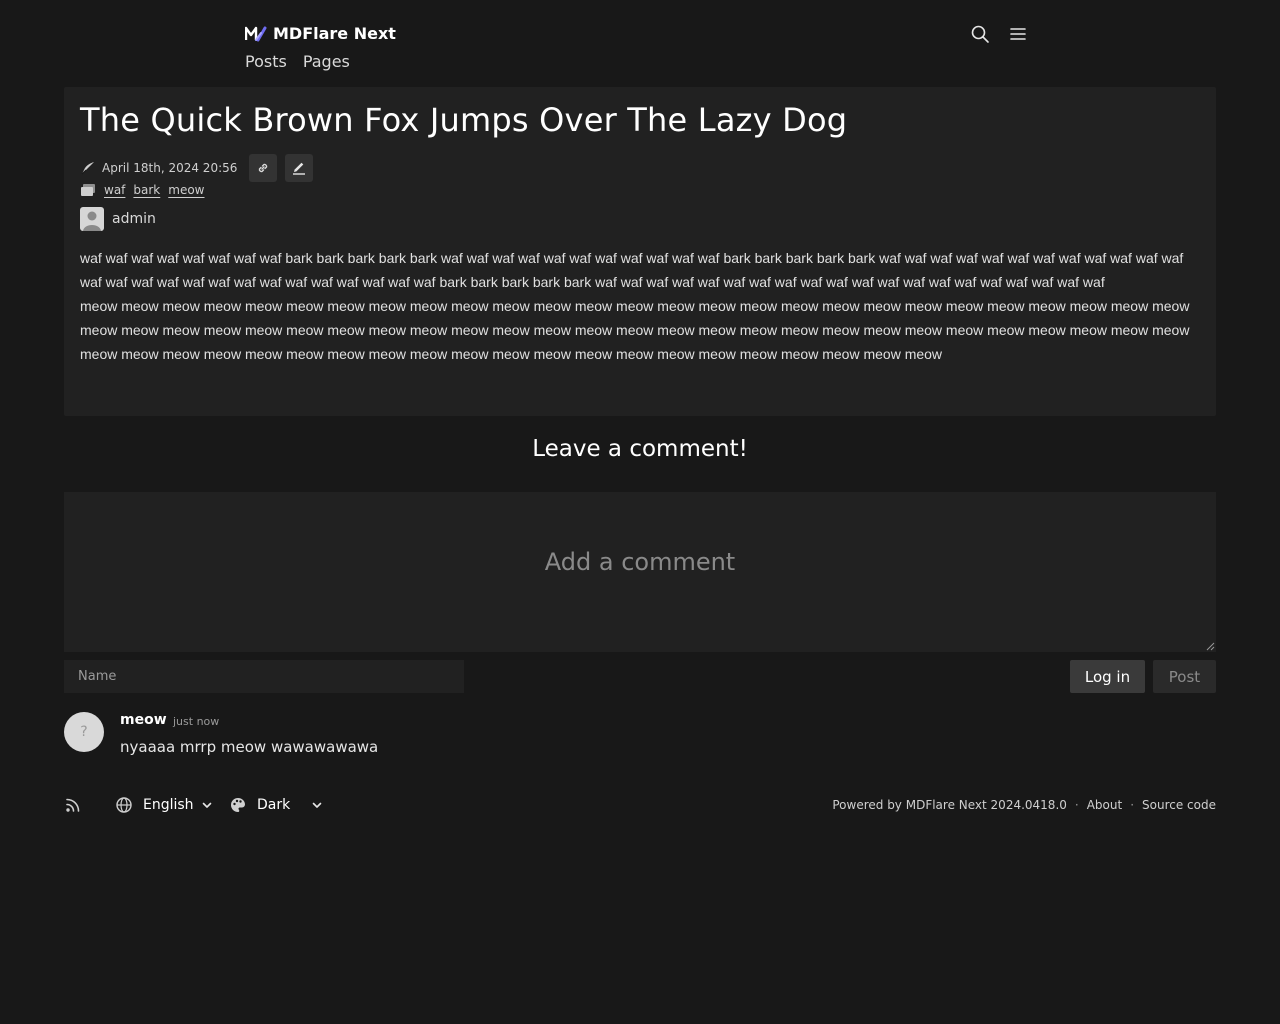 This screenshot has height=1024, width=1280. I want to click on tag-waf: waf, so click(114, 190).